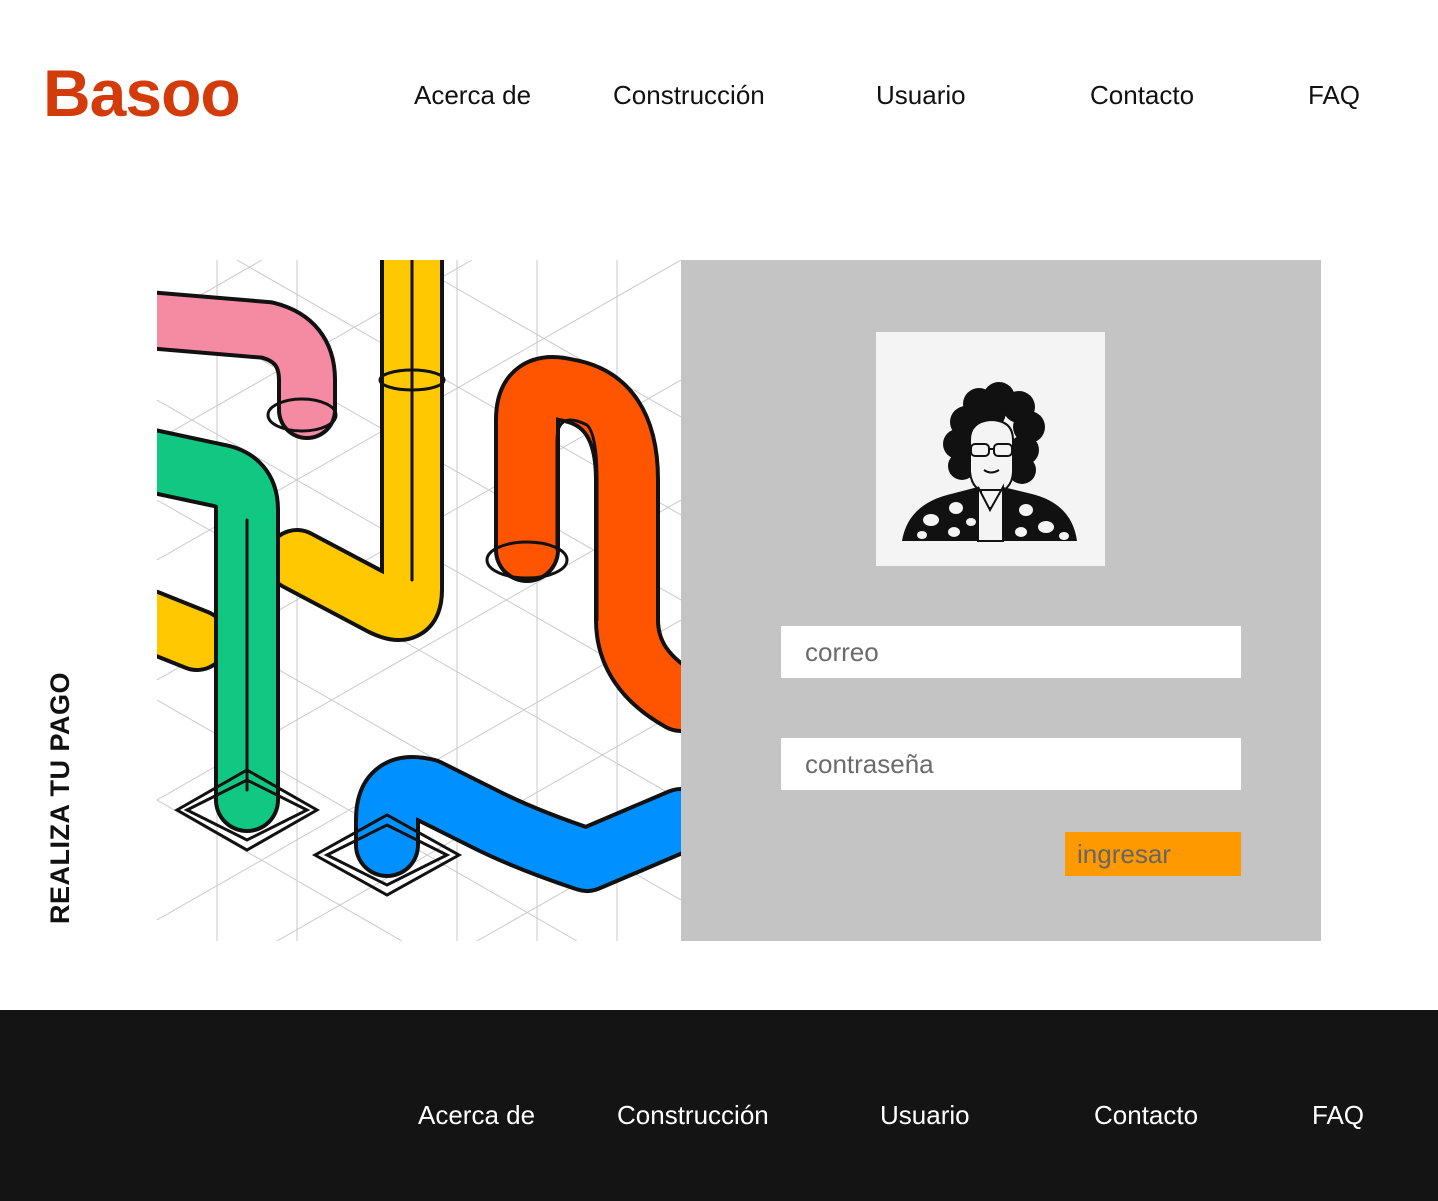 Image resolution: width=1438 pixels, height=1201 pixels. Describe the element at coordinates (689, 95) in the screenshot. I see `nav-construccion: Construcción` at that location.